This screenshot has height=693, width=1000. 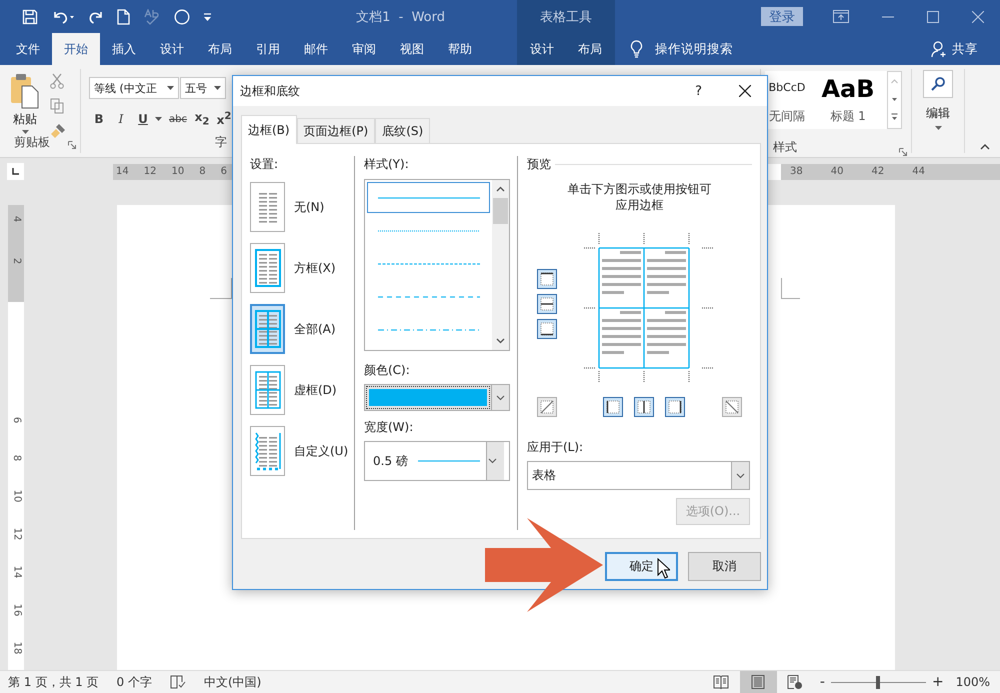 I want to click on style-gallery-item: AaB 标题 1, so click(x=848, y=100).